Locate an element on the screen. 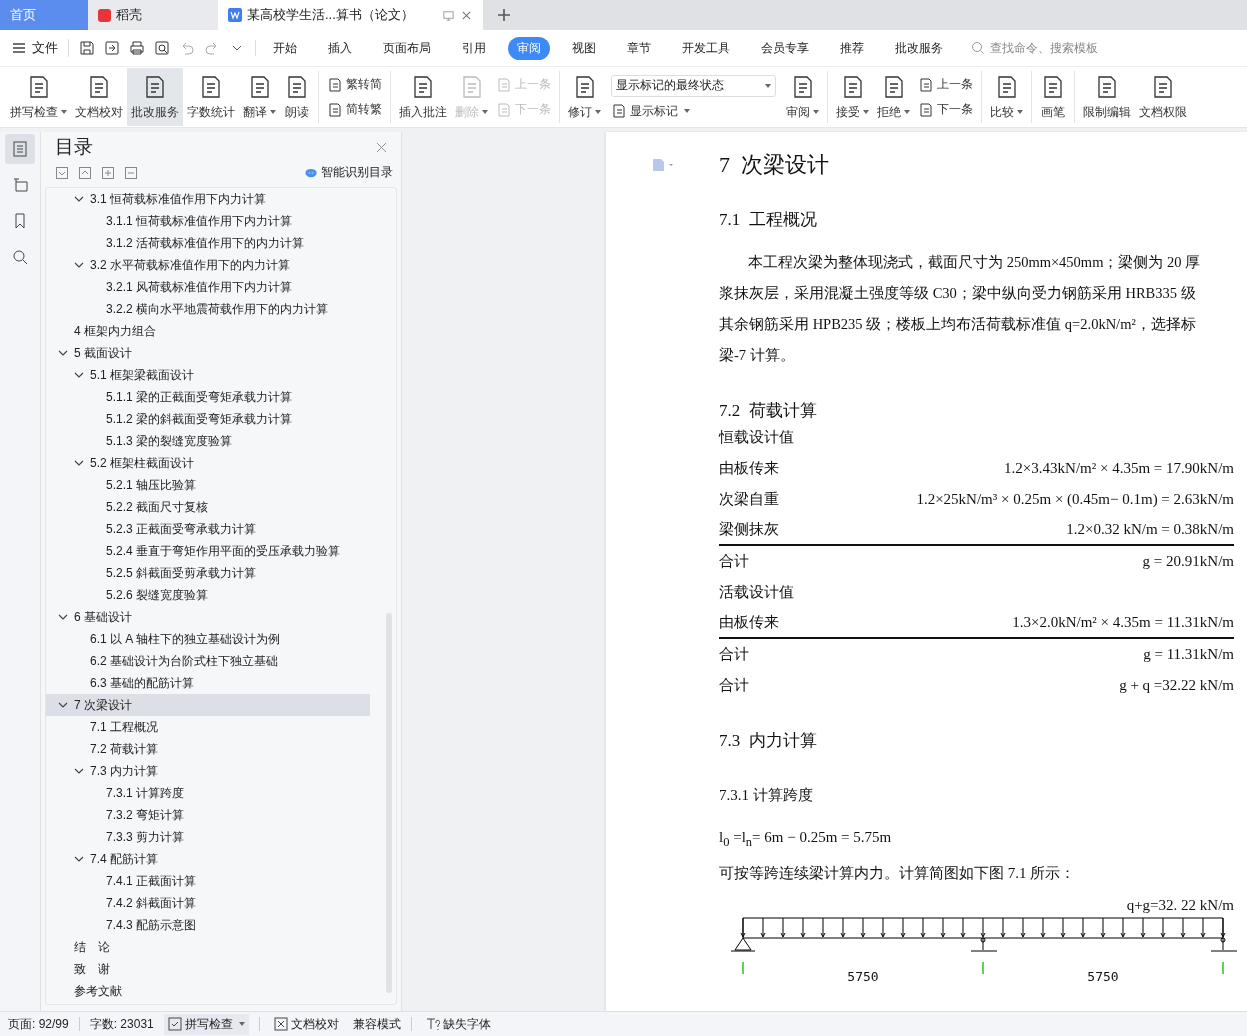  outline-item: 7.4 配筋计算 is located at coordinates (208, 859).